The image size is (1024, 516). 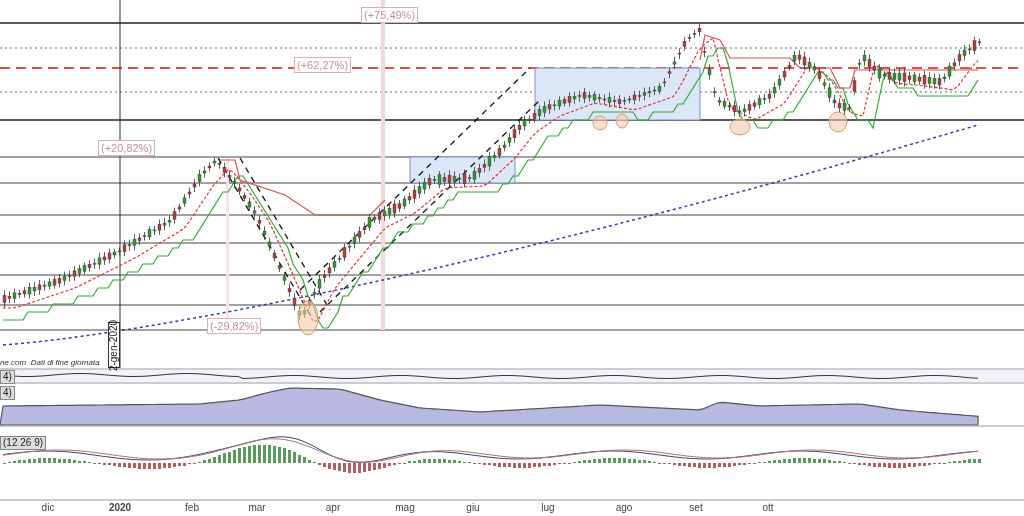 I want to click on percent-label: (+20,82%), so click(x=127, y=148).